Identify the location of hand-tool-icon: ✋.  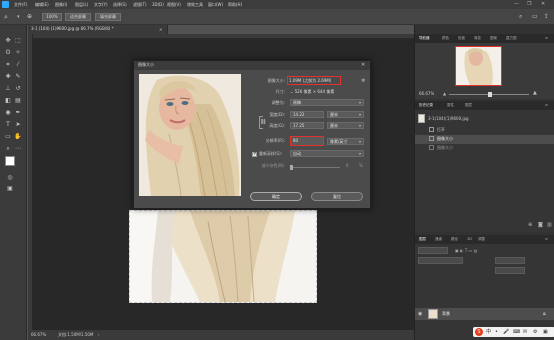
(18, 137).